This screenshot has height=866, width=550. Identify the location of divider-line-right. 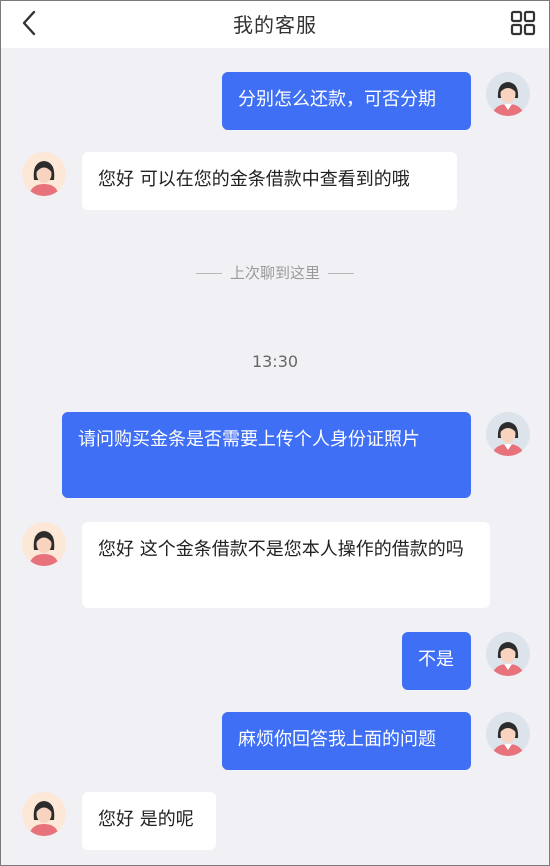
(341, 273).